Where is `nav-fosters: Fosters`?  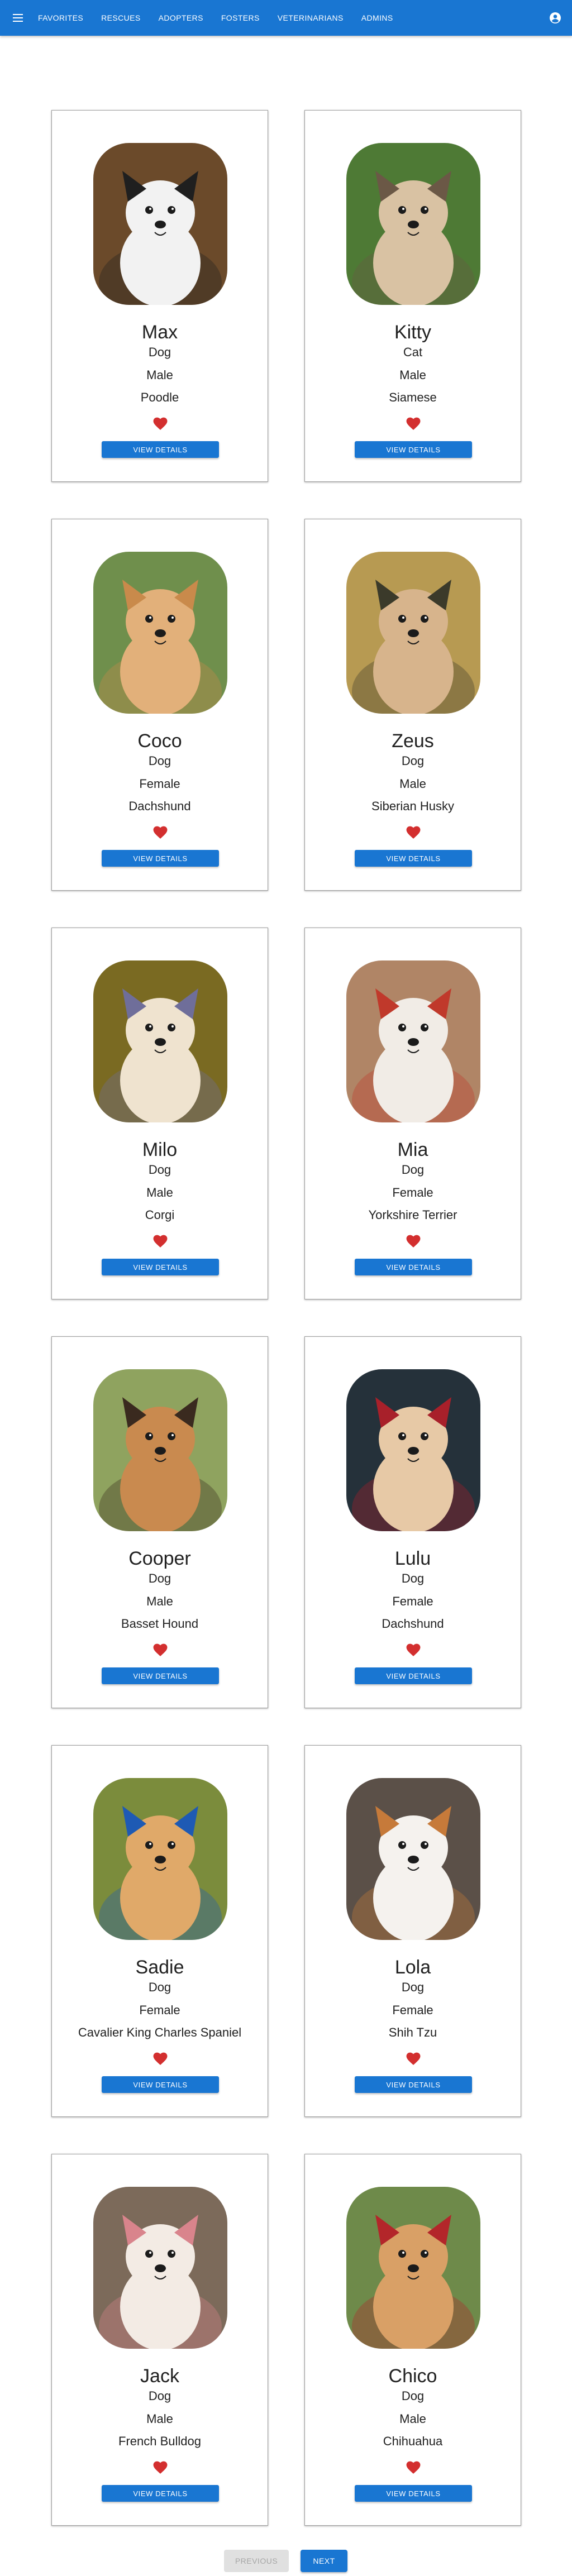
nav-fosters: Fosters is located at coordinates (240, 18).